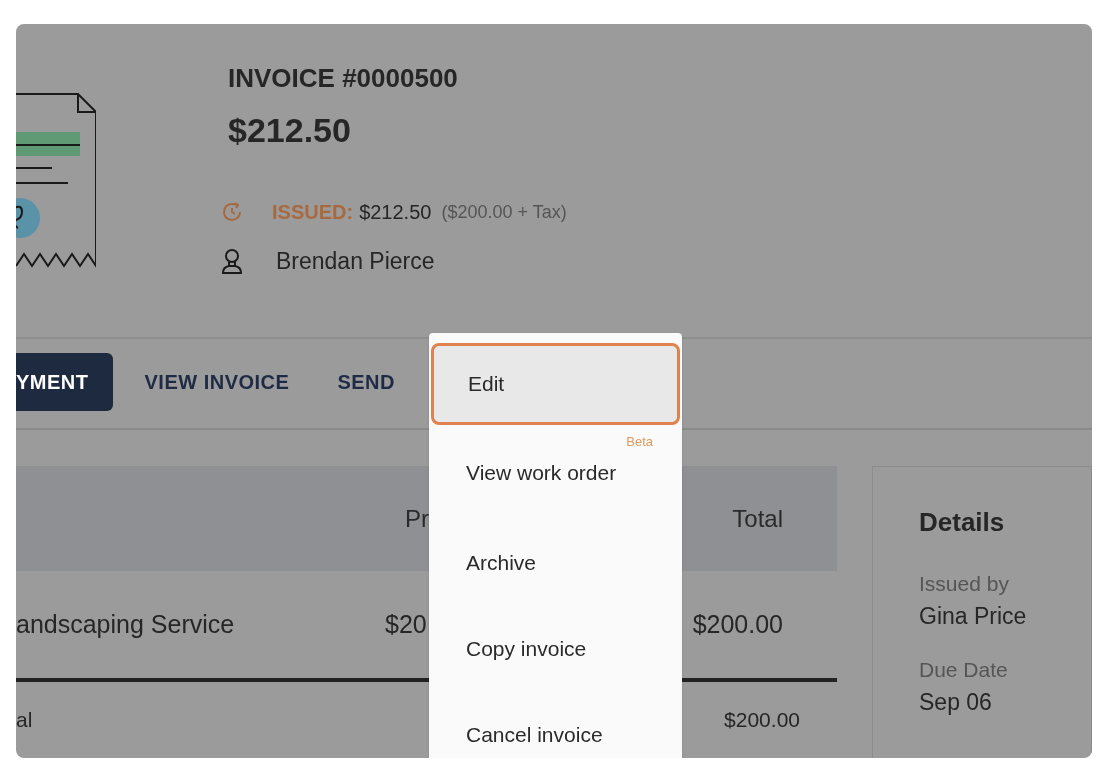 The image size is (1114, 774). Describe the element at coordinates (417, 518) in the screenshot. I see `column-header: Pr` at that location.